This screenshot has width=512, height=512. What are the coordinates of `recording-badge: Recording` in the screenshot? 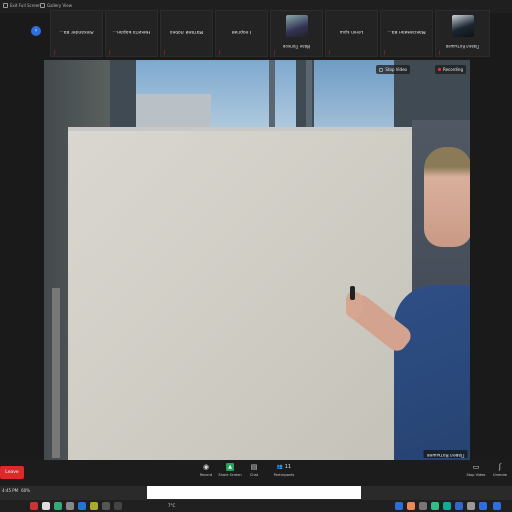 It's located at (450, 69).